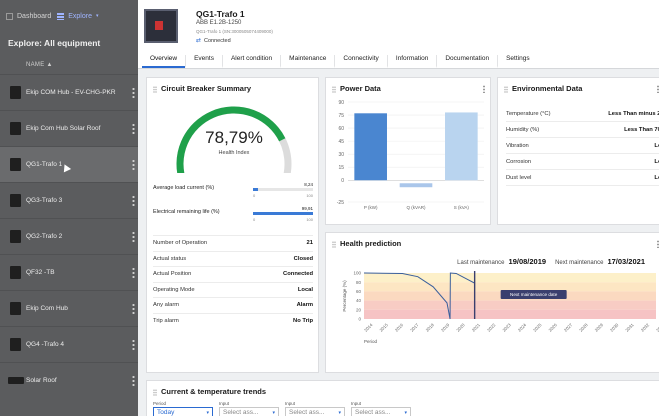  Describe the element at coordinates (233, 243) in the screenshot. I see `cb-status-row: Number of Operation 21` at that location.